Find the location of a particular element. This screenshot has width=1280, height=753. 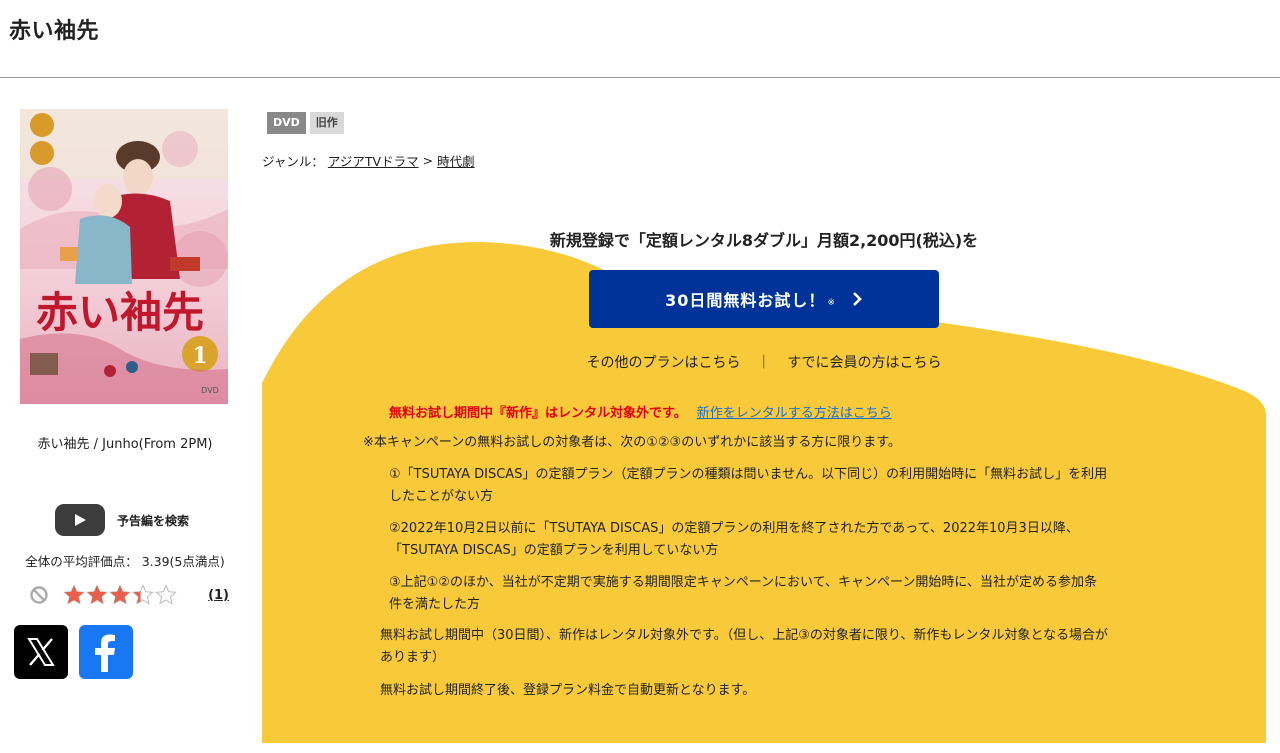

cover-vol-number: 1 is located at coordinates (199, 356).